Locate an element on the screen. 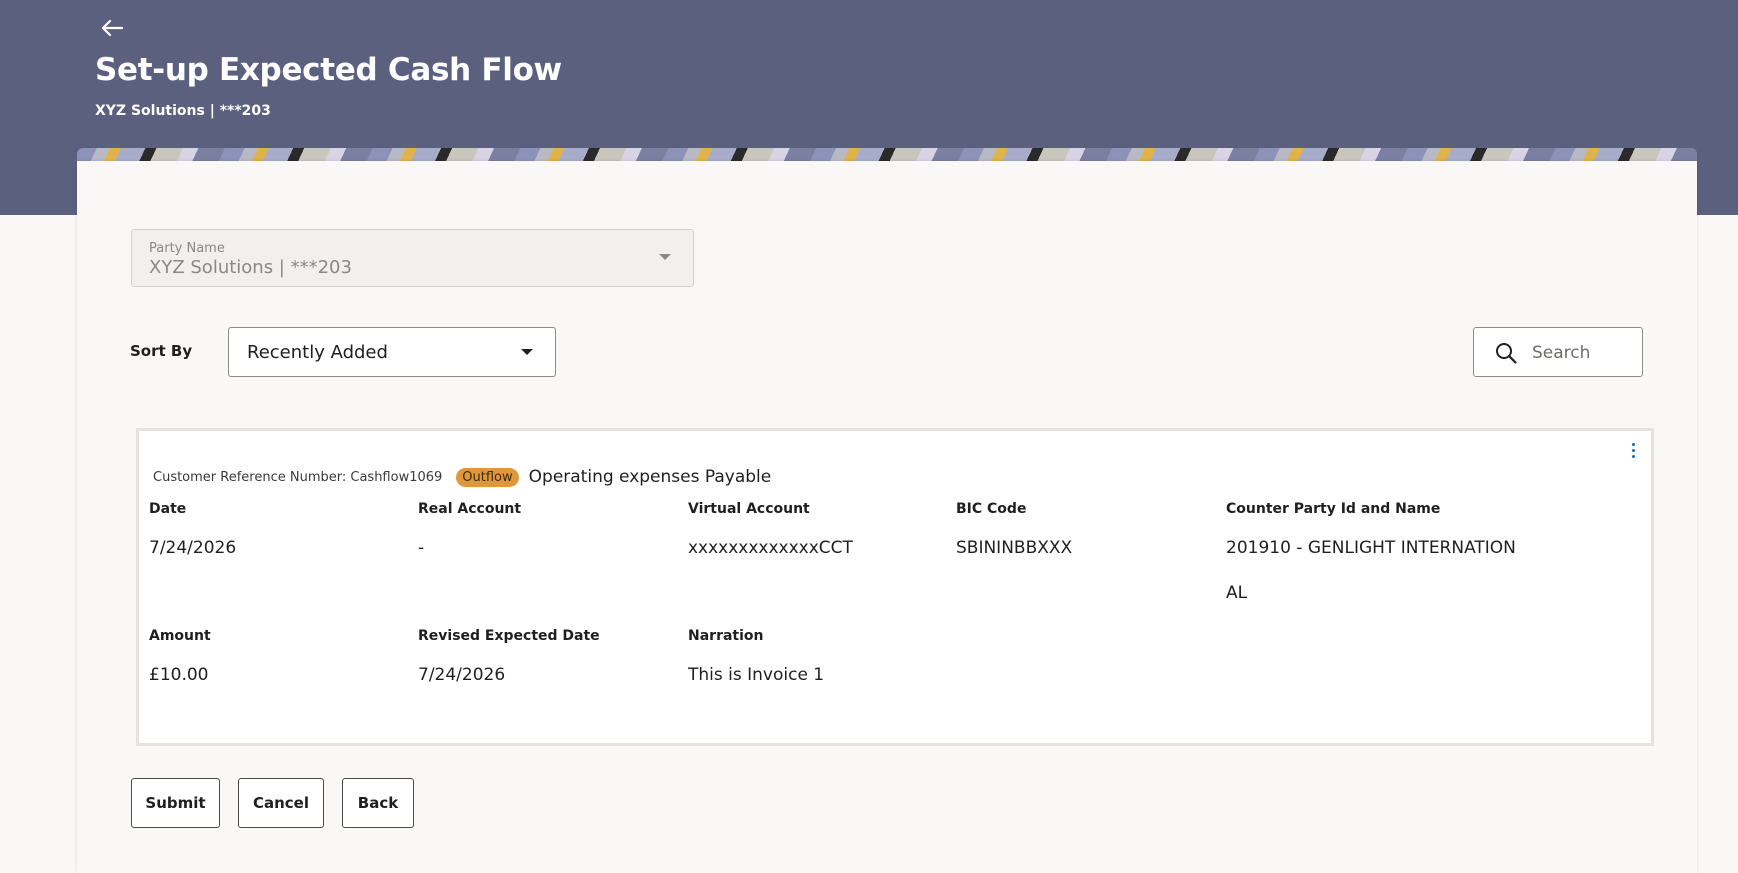 This screenshot has width=1738, height=873. virtual-account-value: xxxxxxxxxxxxxCCT is located at coordinates (770, 548).